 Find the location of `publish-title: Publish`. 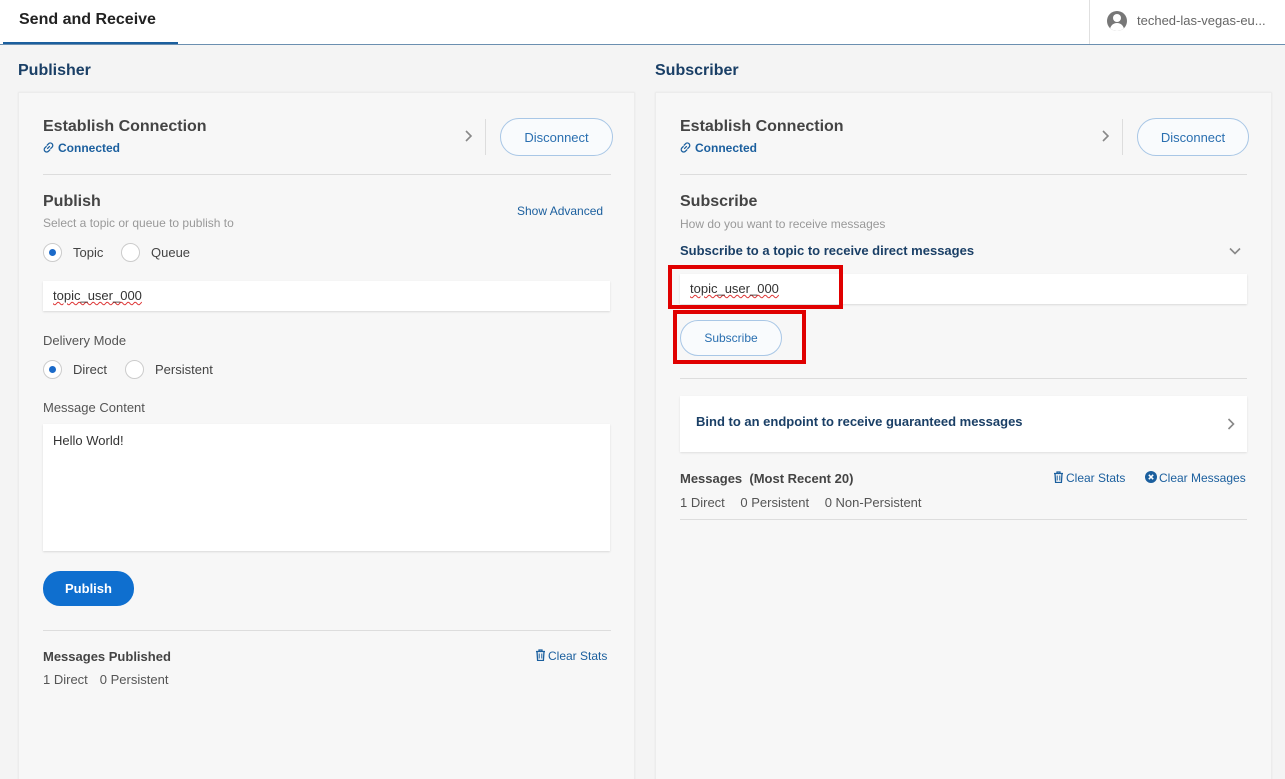

publish-title: Publish is located at coordinates (72, 201).